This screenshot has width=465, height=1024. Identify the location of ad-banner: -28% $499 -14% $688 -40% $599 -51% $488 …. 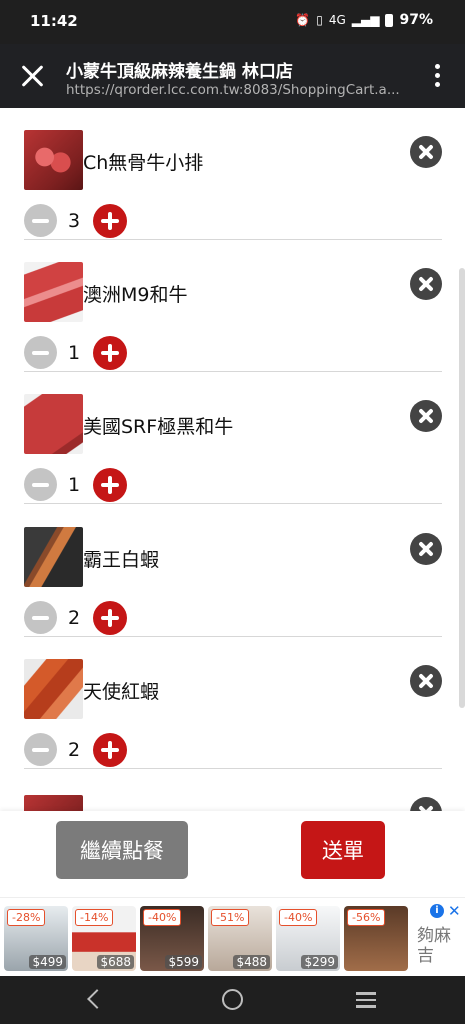
(232, 936).